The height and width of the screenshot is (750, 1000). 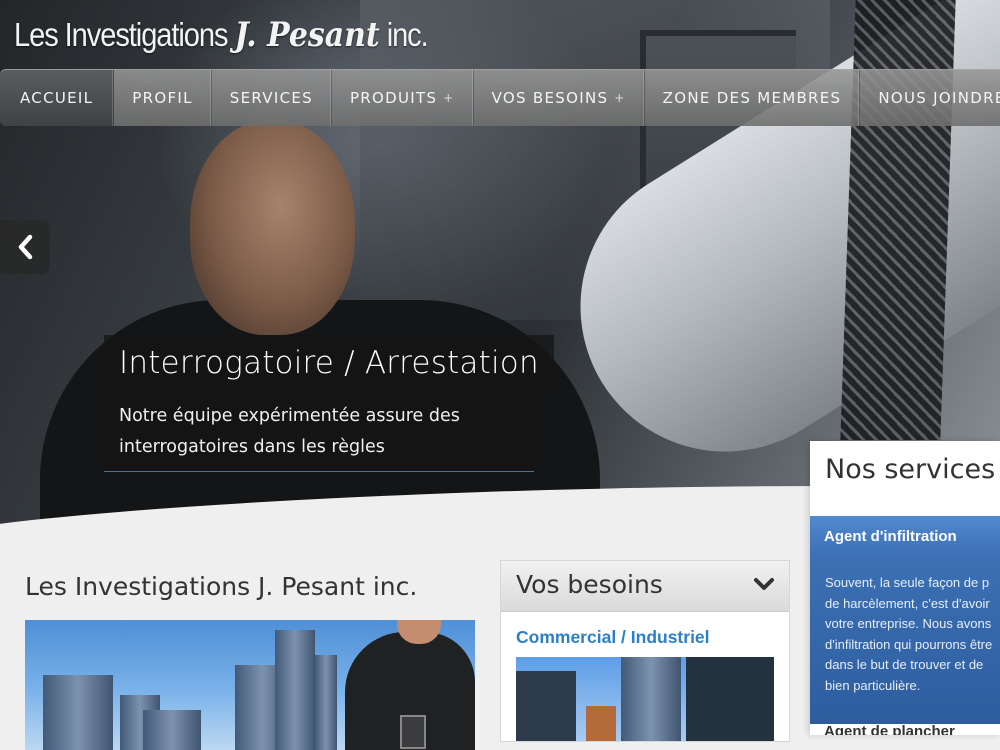 I want to click on nav-label: SERVICES, so click(x=271, y=98).